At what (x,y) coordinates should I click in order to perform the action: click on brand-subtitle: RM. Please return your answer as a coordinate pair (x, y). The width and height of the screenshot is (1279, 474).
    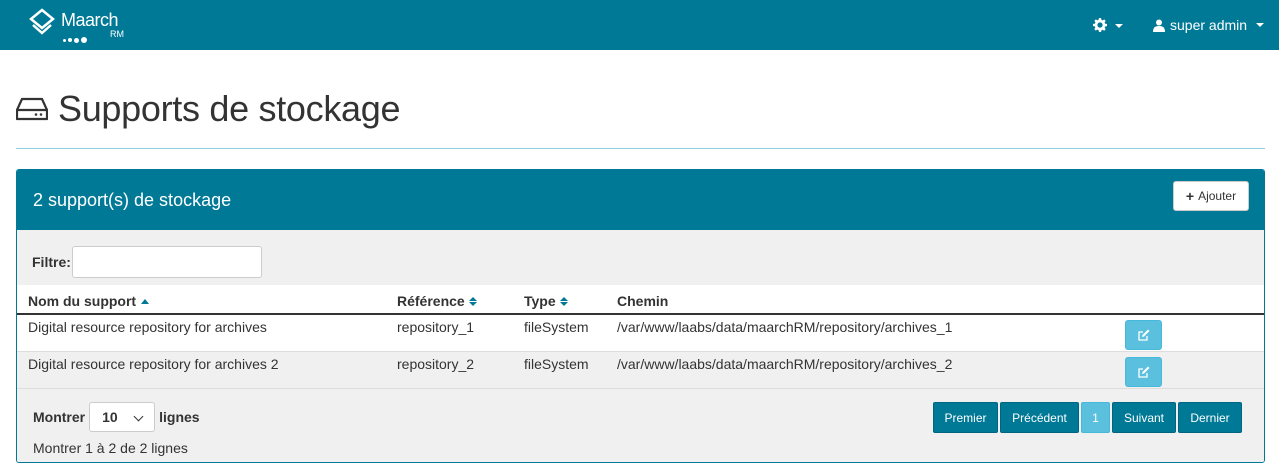
    Looking at the image, I should click on (117, 34).